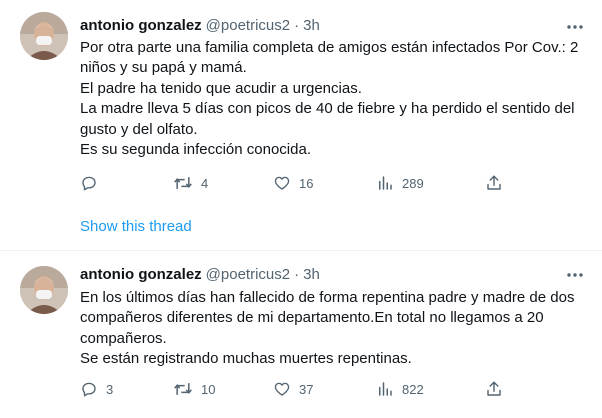 The height and width of the screenshot is (418, 602). What do you see at coordinates (400, 389) in the screenshot?
I see `views-button: 822` at bounding box center [400, 389].